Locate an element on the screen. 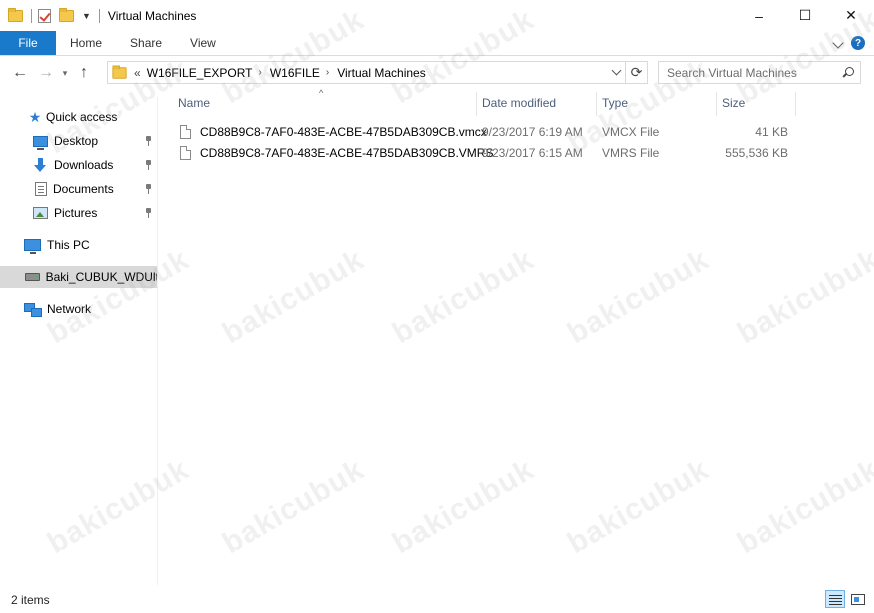 The height and width of the screenshot is (613, 874). breadcrumb-overflow: « is located at coordinates (137, 73).